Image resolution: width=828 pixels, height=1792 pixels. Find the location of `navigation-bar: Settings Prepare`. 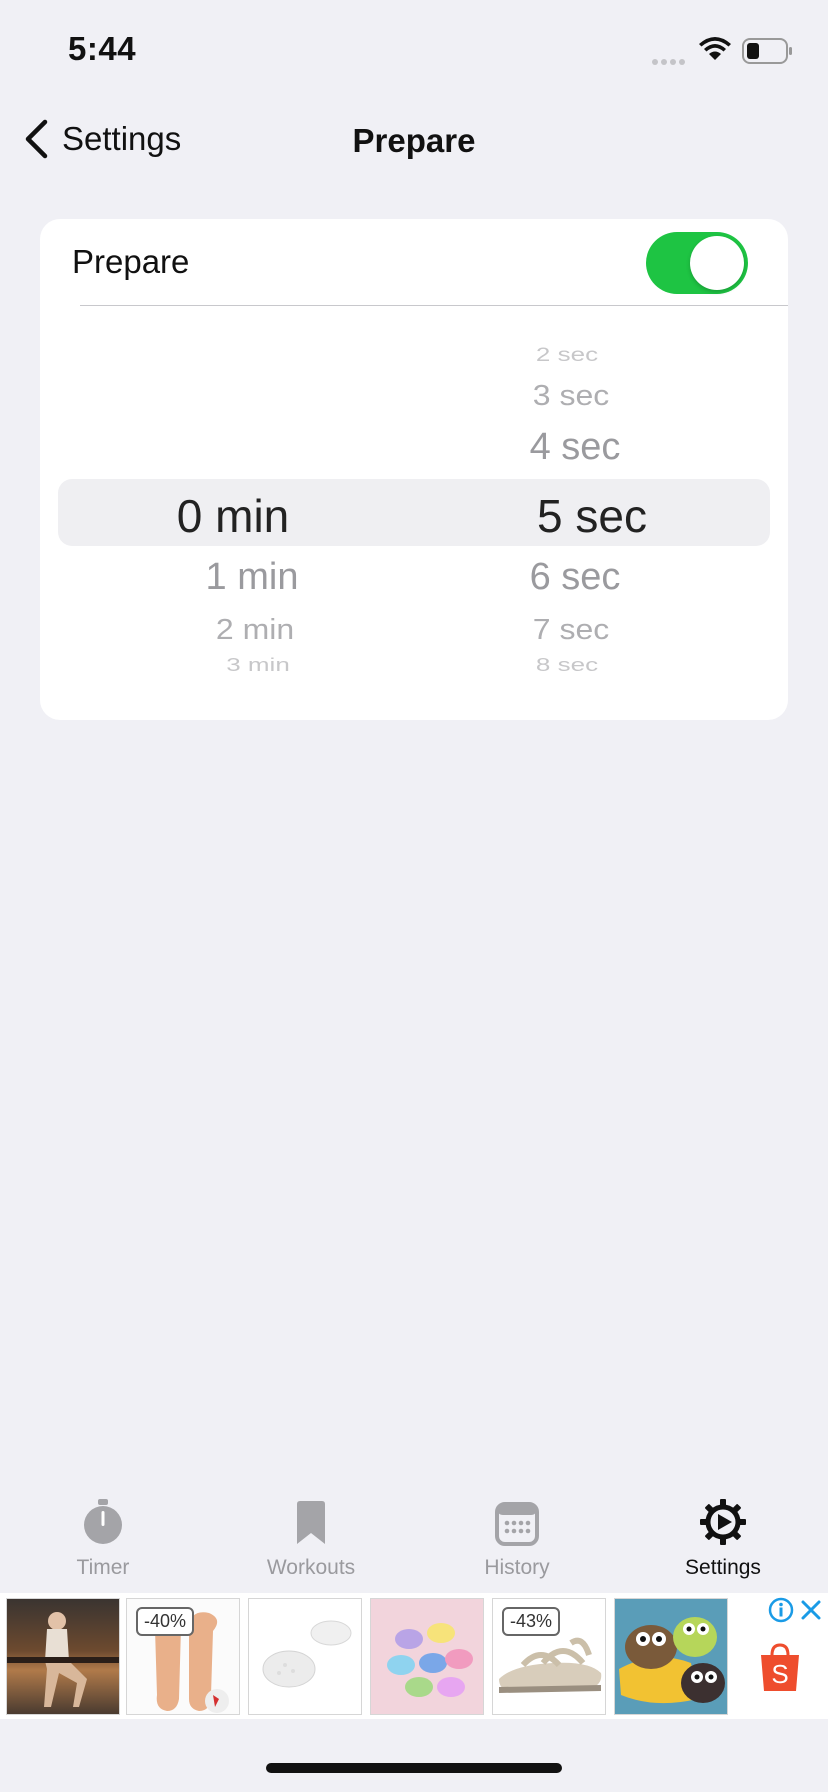

navigation-bar: Settings Prepare is located at coordinates (414, 140).